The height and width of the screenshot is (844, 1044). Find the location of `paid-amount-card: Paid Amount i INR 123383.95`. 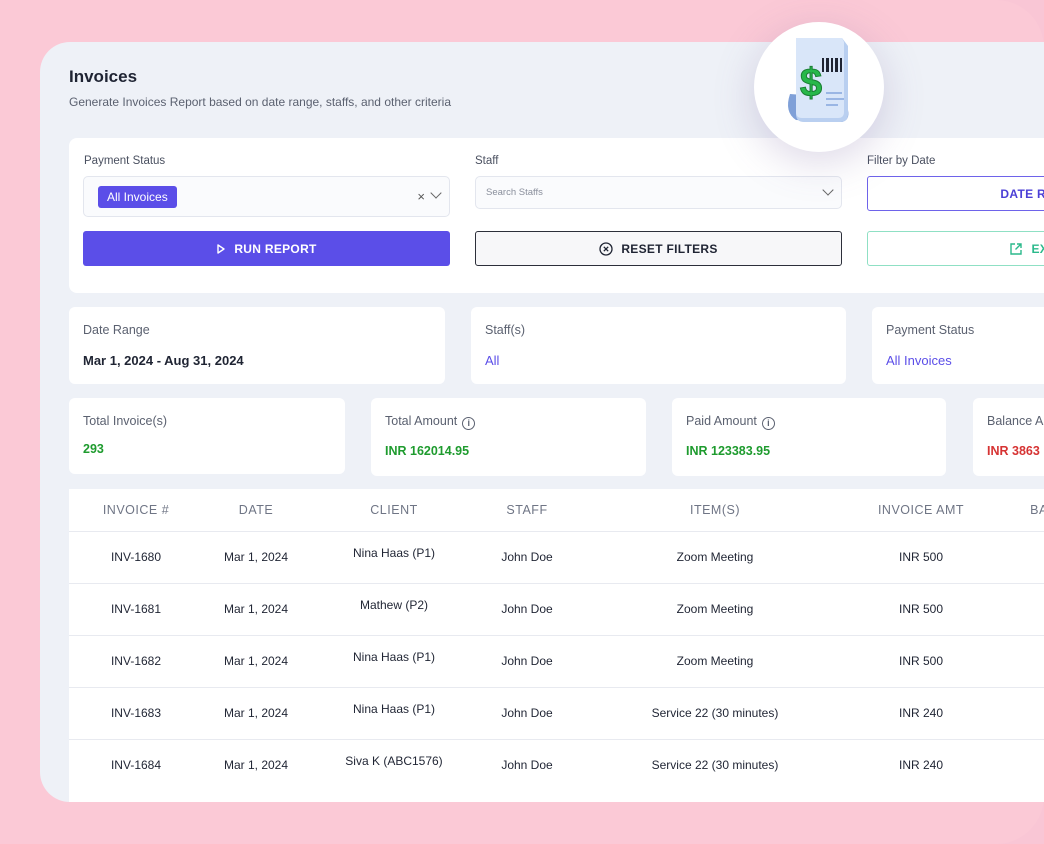

paid-amount-card: Paid Amount i INR 123383.95 is located at coordinates (809, 437).